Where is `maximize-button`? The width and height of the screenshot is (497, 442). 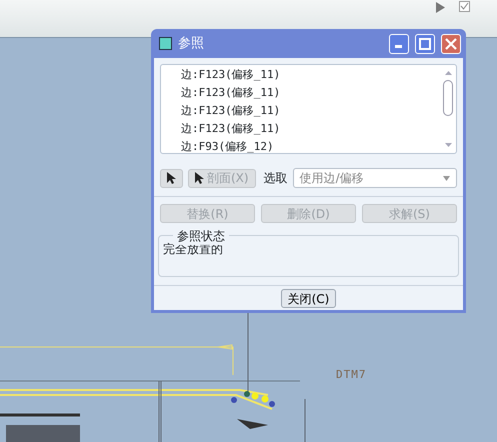
maximize-button is located at coordinates (425, 44).